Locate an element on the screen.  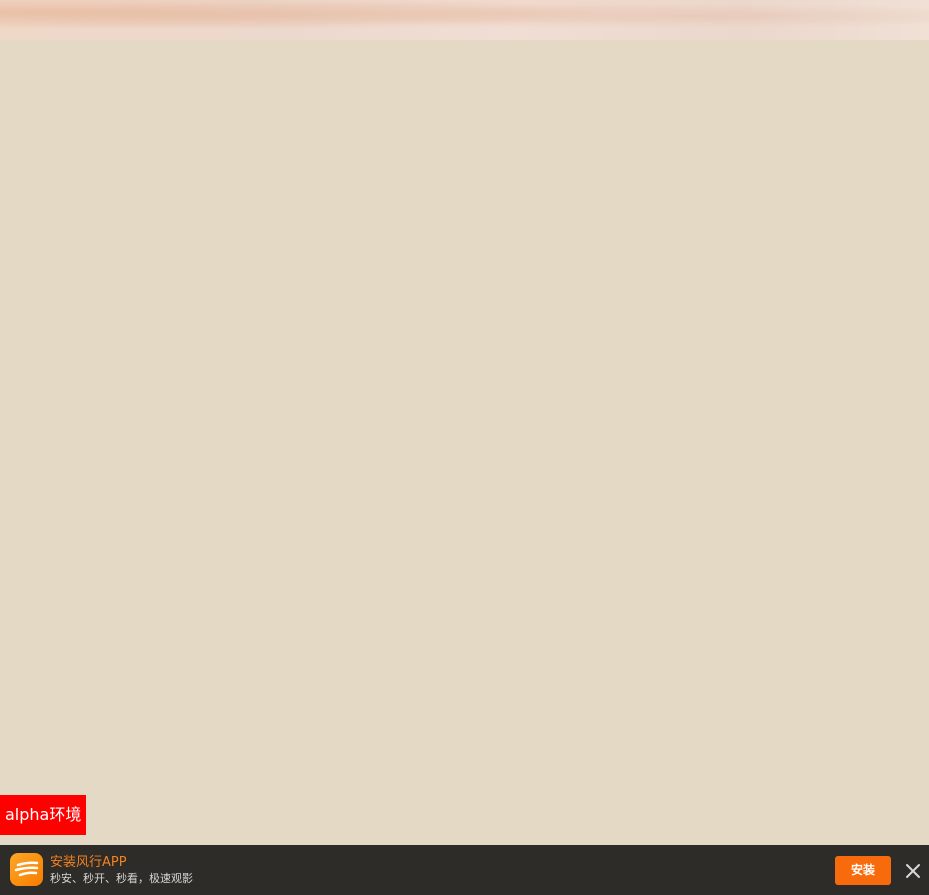
funshion-app-logo-icon is located at coordinates (26, 869).